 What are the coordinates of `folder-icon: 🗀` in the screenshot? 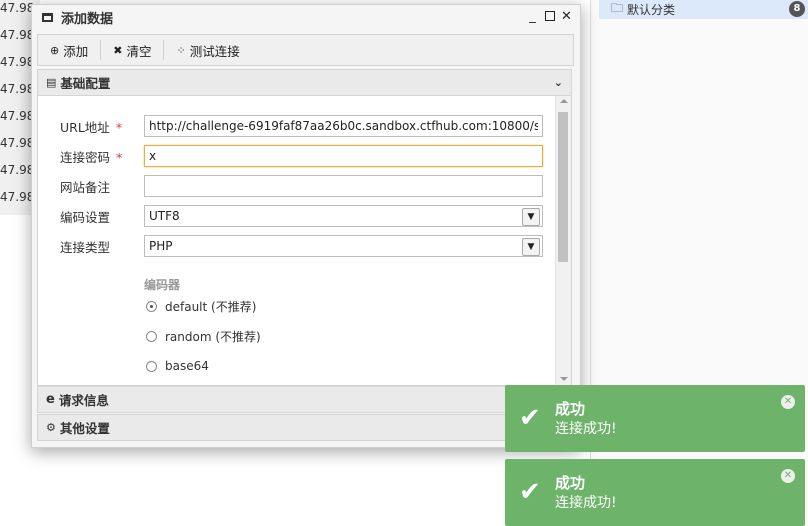 It's located at (617, 8).